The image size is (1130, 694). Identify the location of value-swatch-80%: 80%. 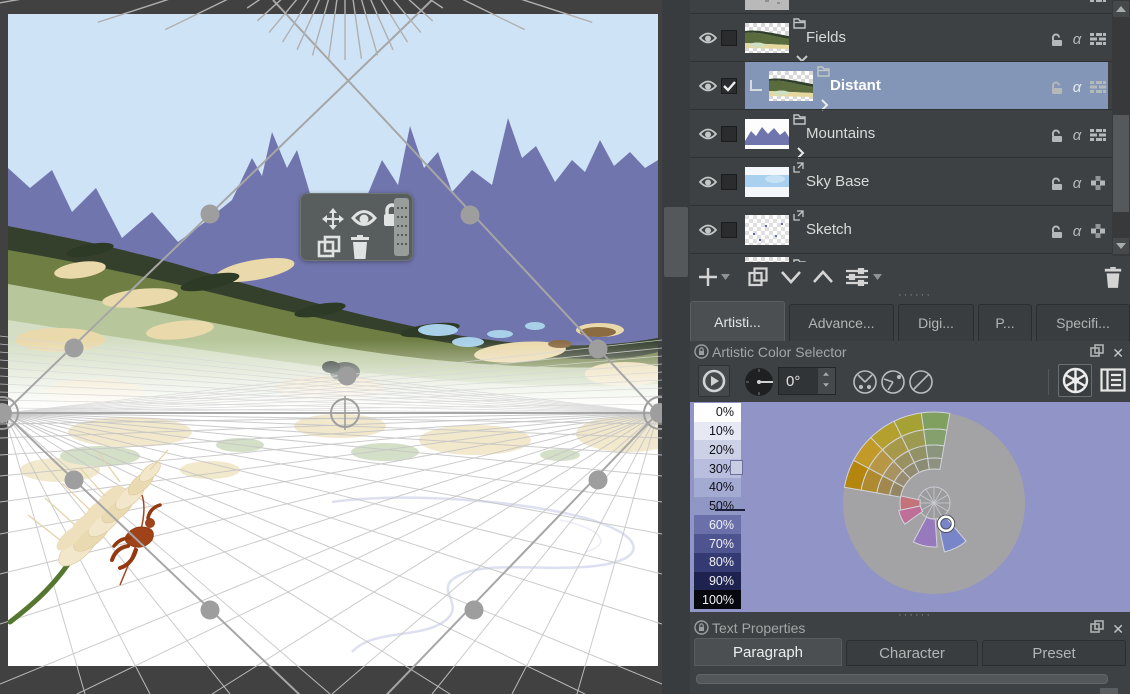
(717, 562).